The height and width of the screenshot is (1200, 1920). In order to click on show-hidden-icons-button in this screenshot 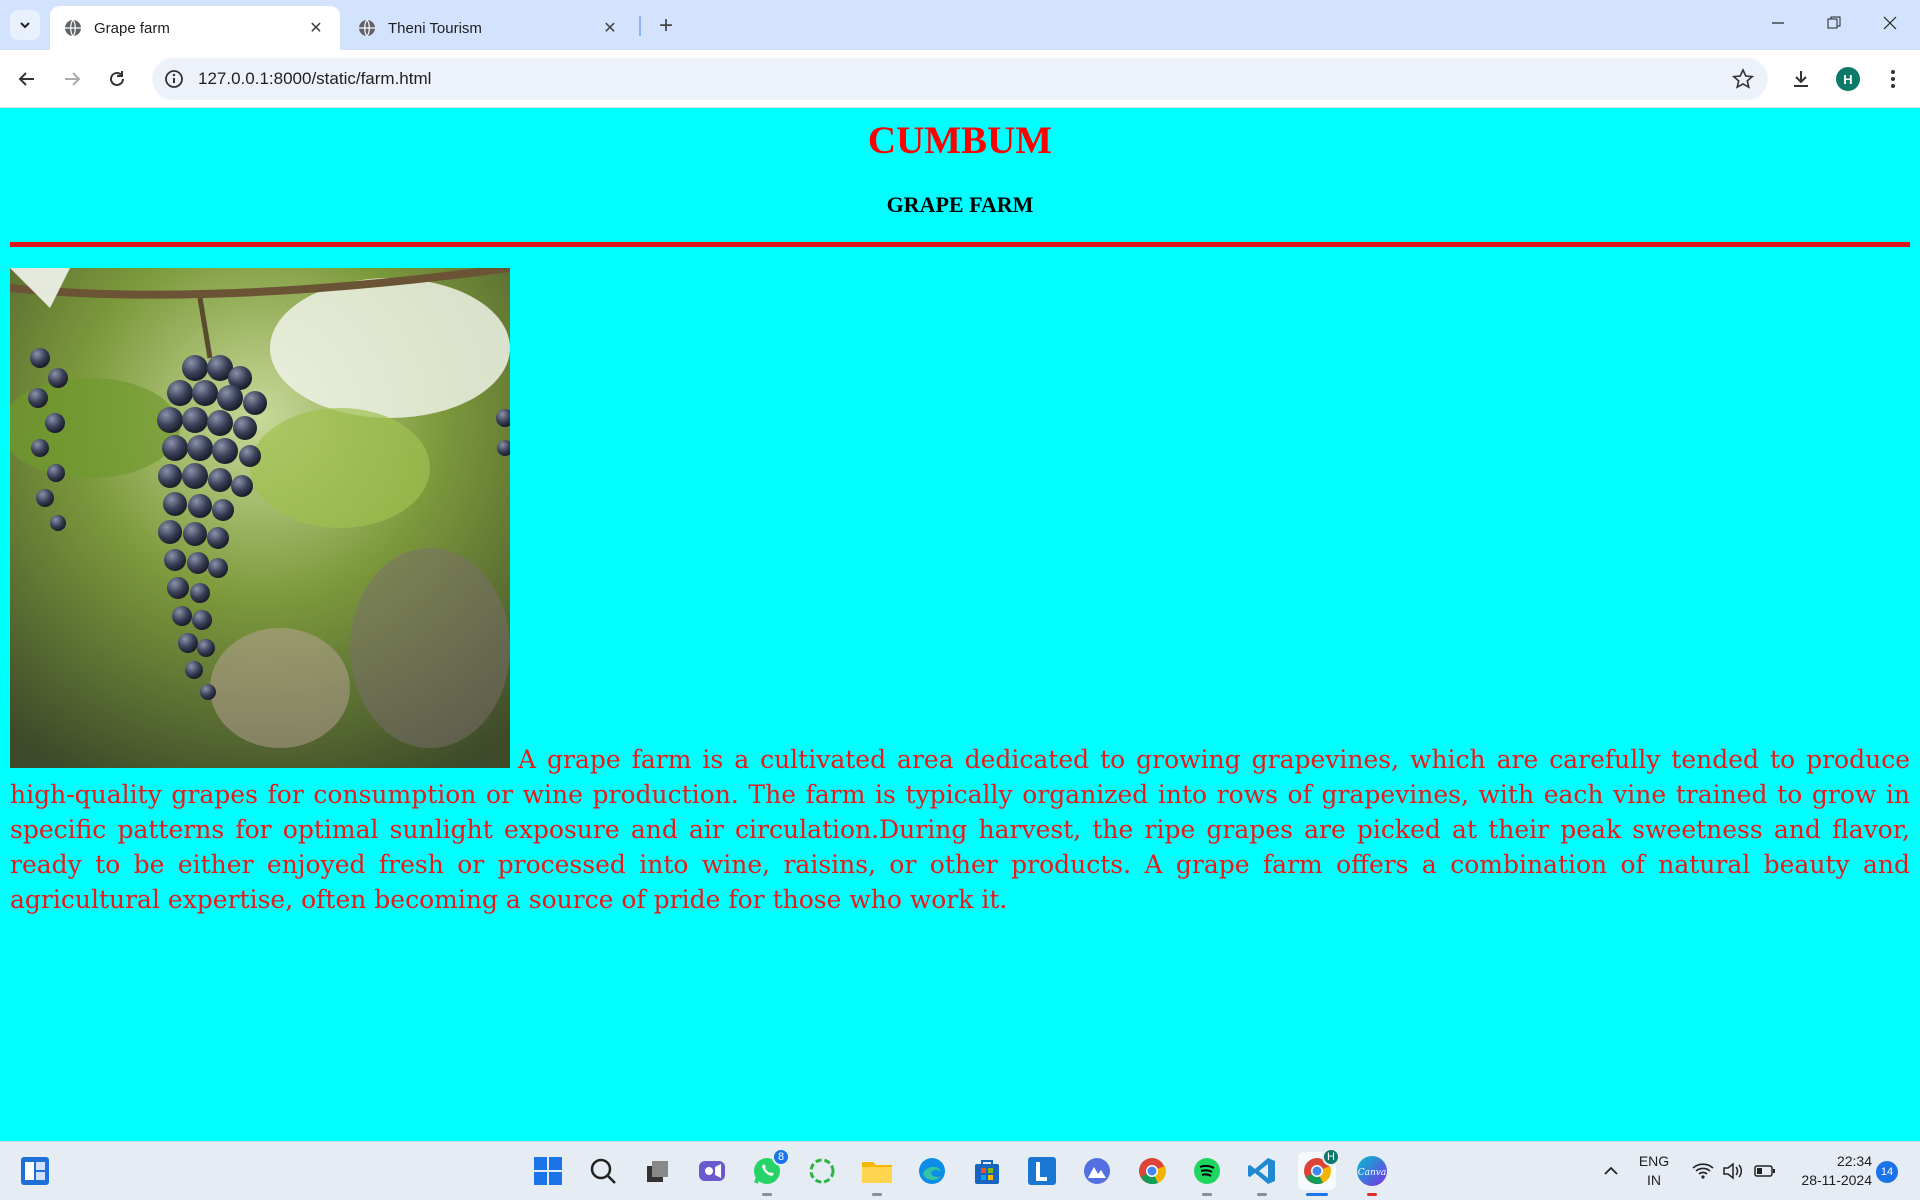, I will do `click(1611, 1171)`.